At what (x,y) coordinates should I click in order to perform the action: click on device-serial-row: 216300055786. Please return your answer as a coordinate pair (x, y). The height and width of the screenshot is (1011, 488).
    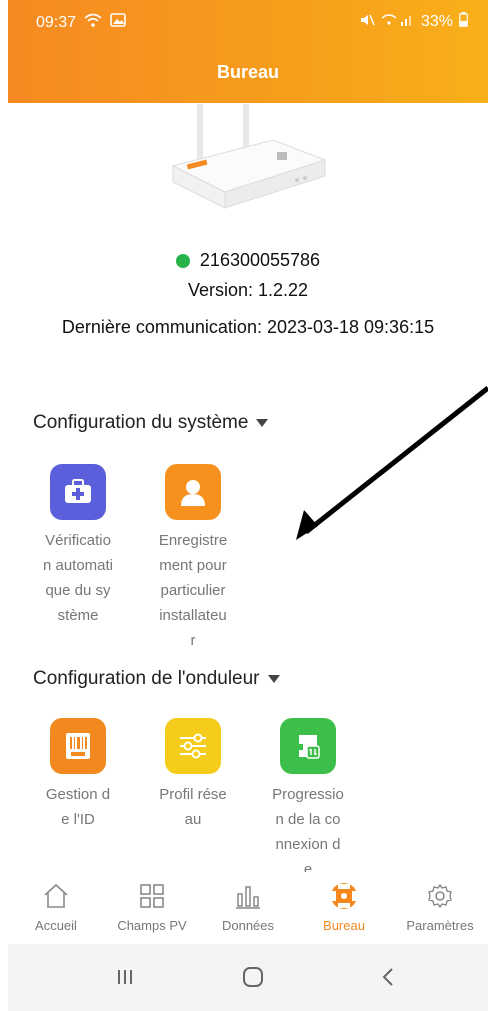
    Looking at the image, I should click on (248, 260).